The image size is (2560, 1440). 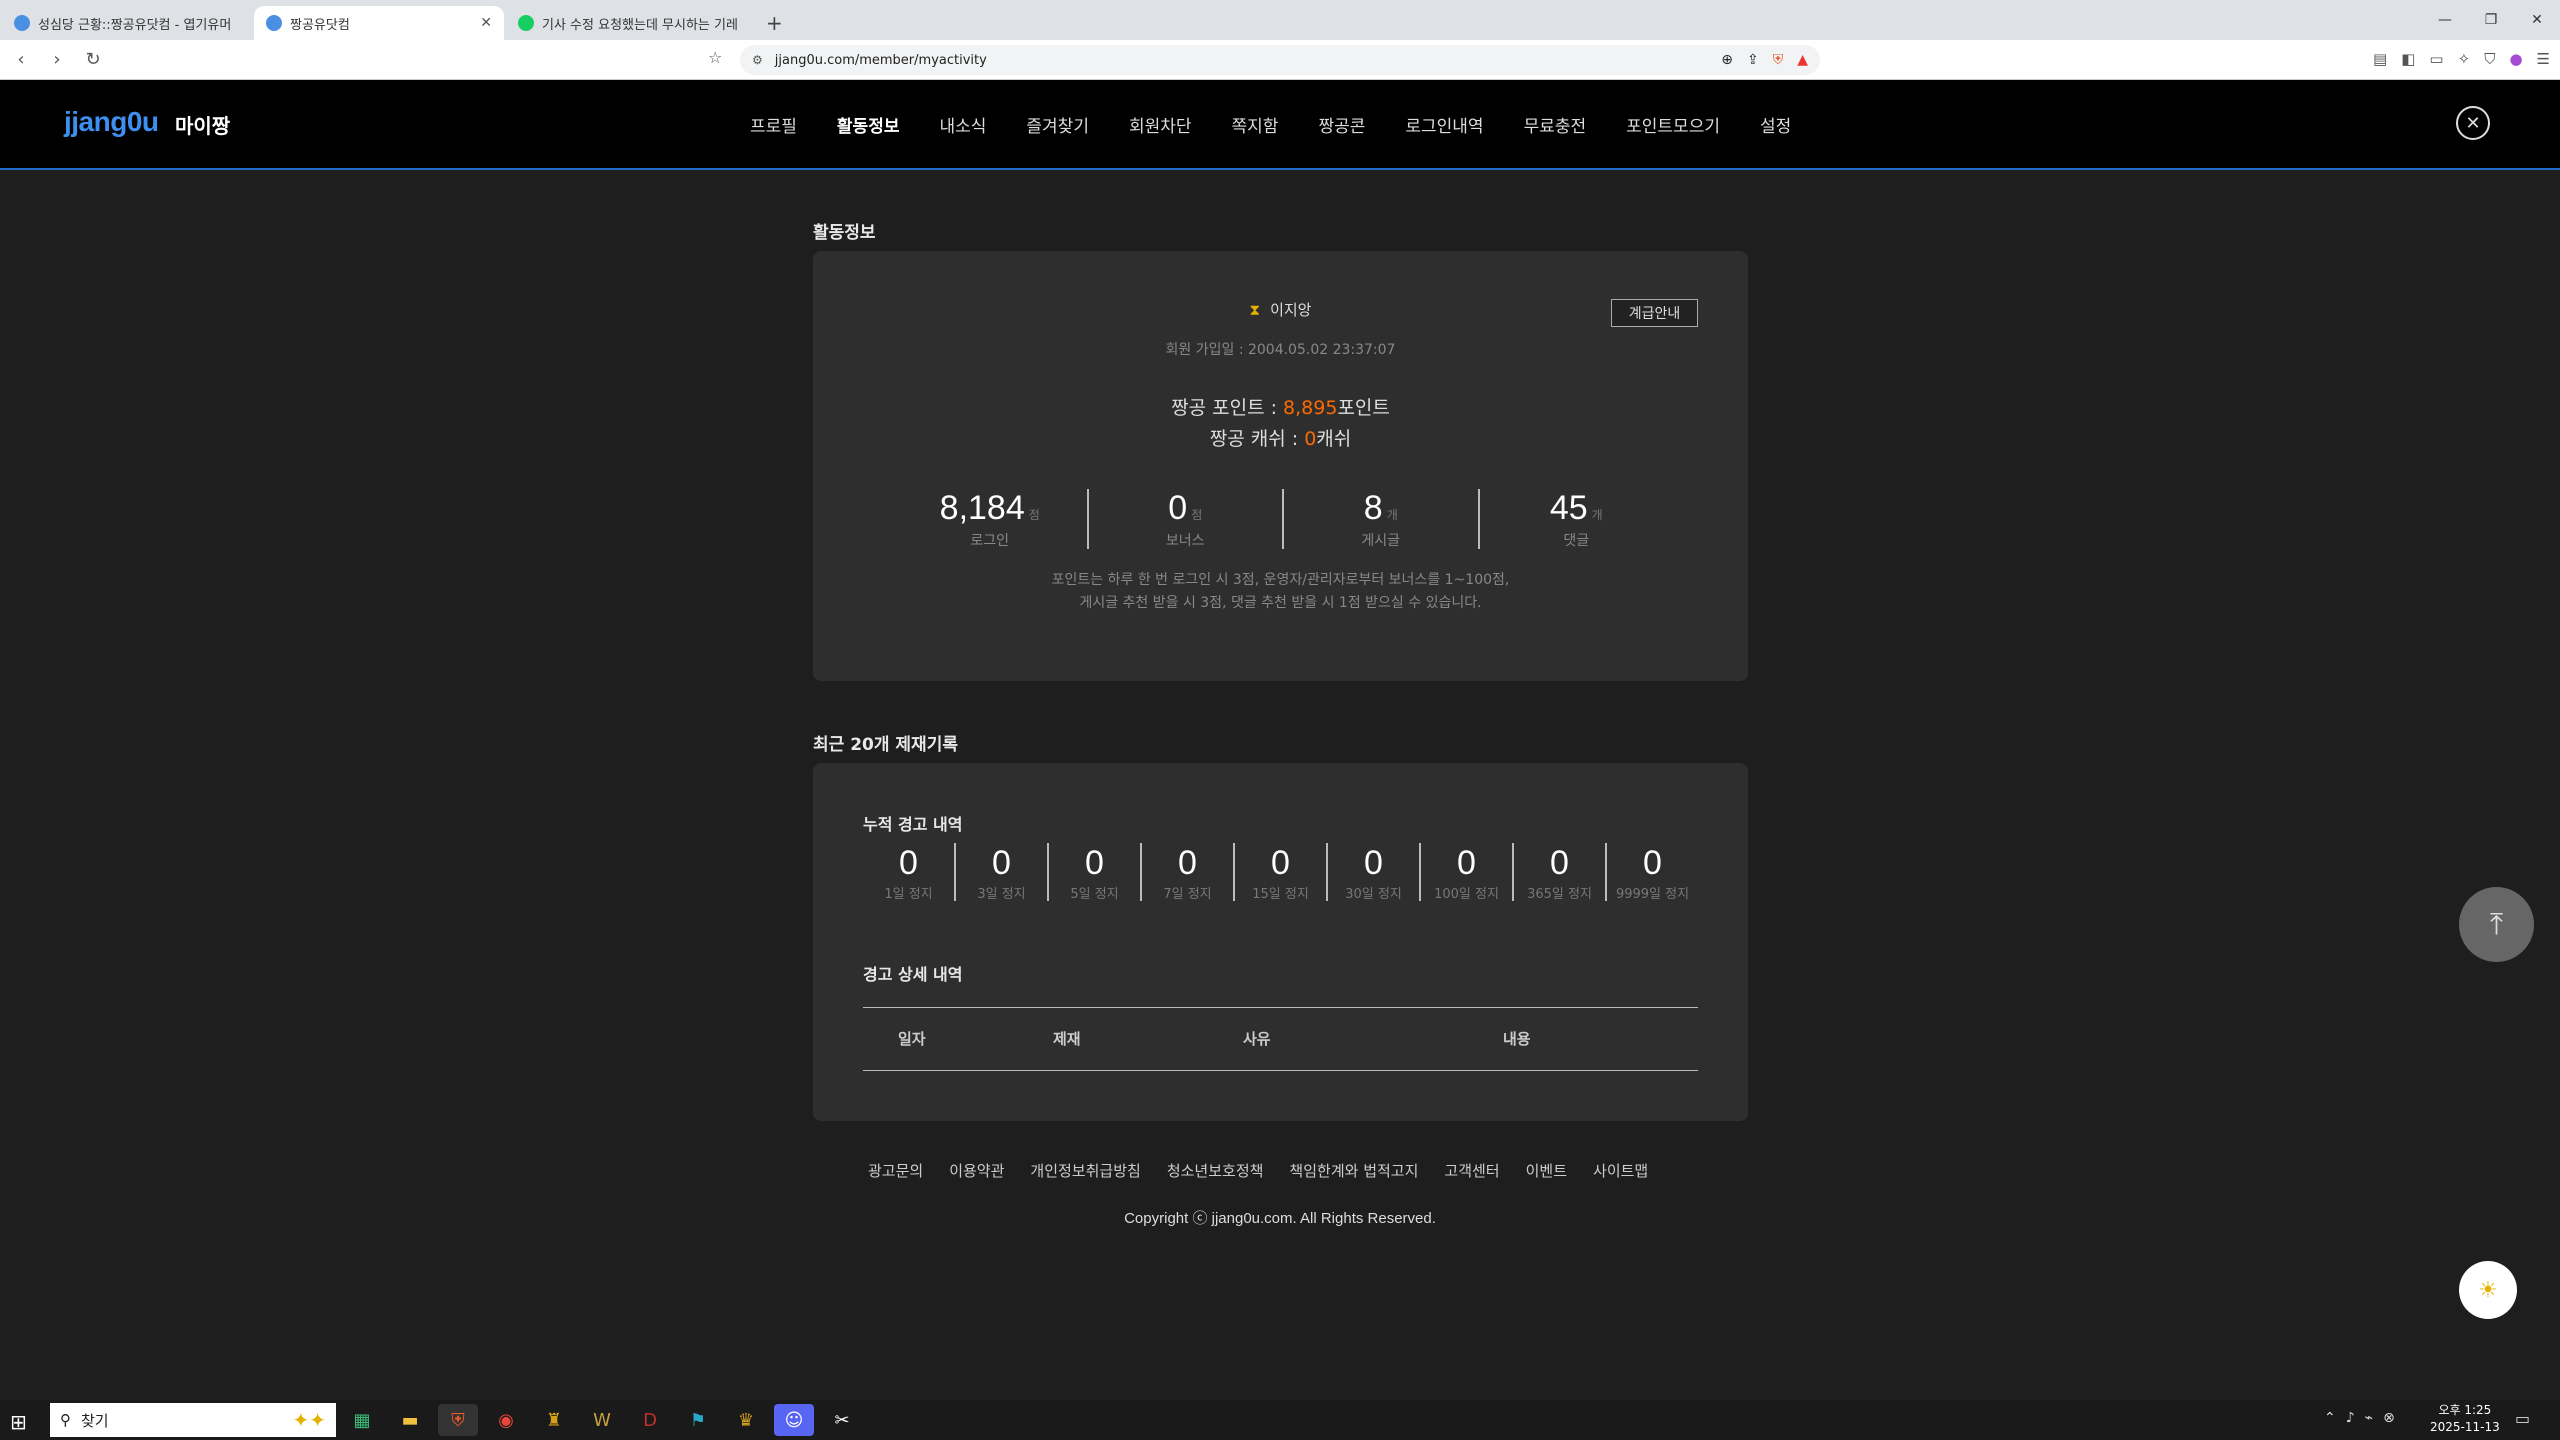 What do you see at coordinates (1654, 313) in the screenshot?
I see `grade-guide-button: 계급안내` at bounding box center [1654, 313].